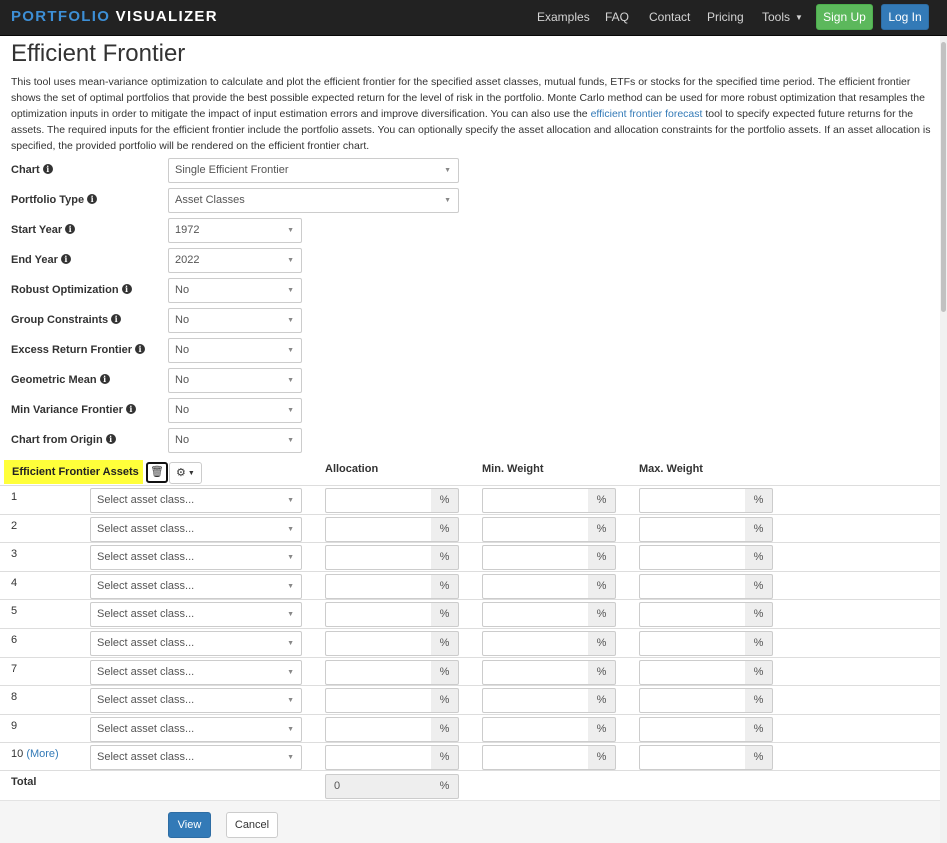  I want to click on min-variance-frontier-value: No, so click(182, 410).